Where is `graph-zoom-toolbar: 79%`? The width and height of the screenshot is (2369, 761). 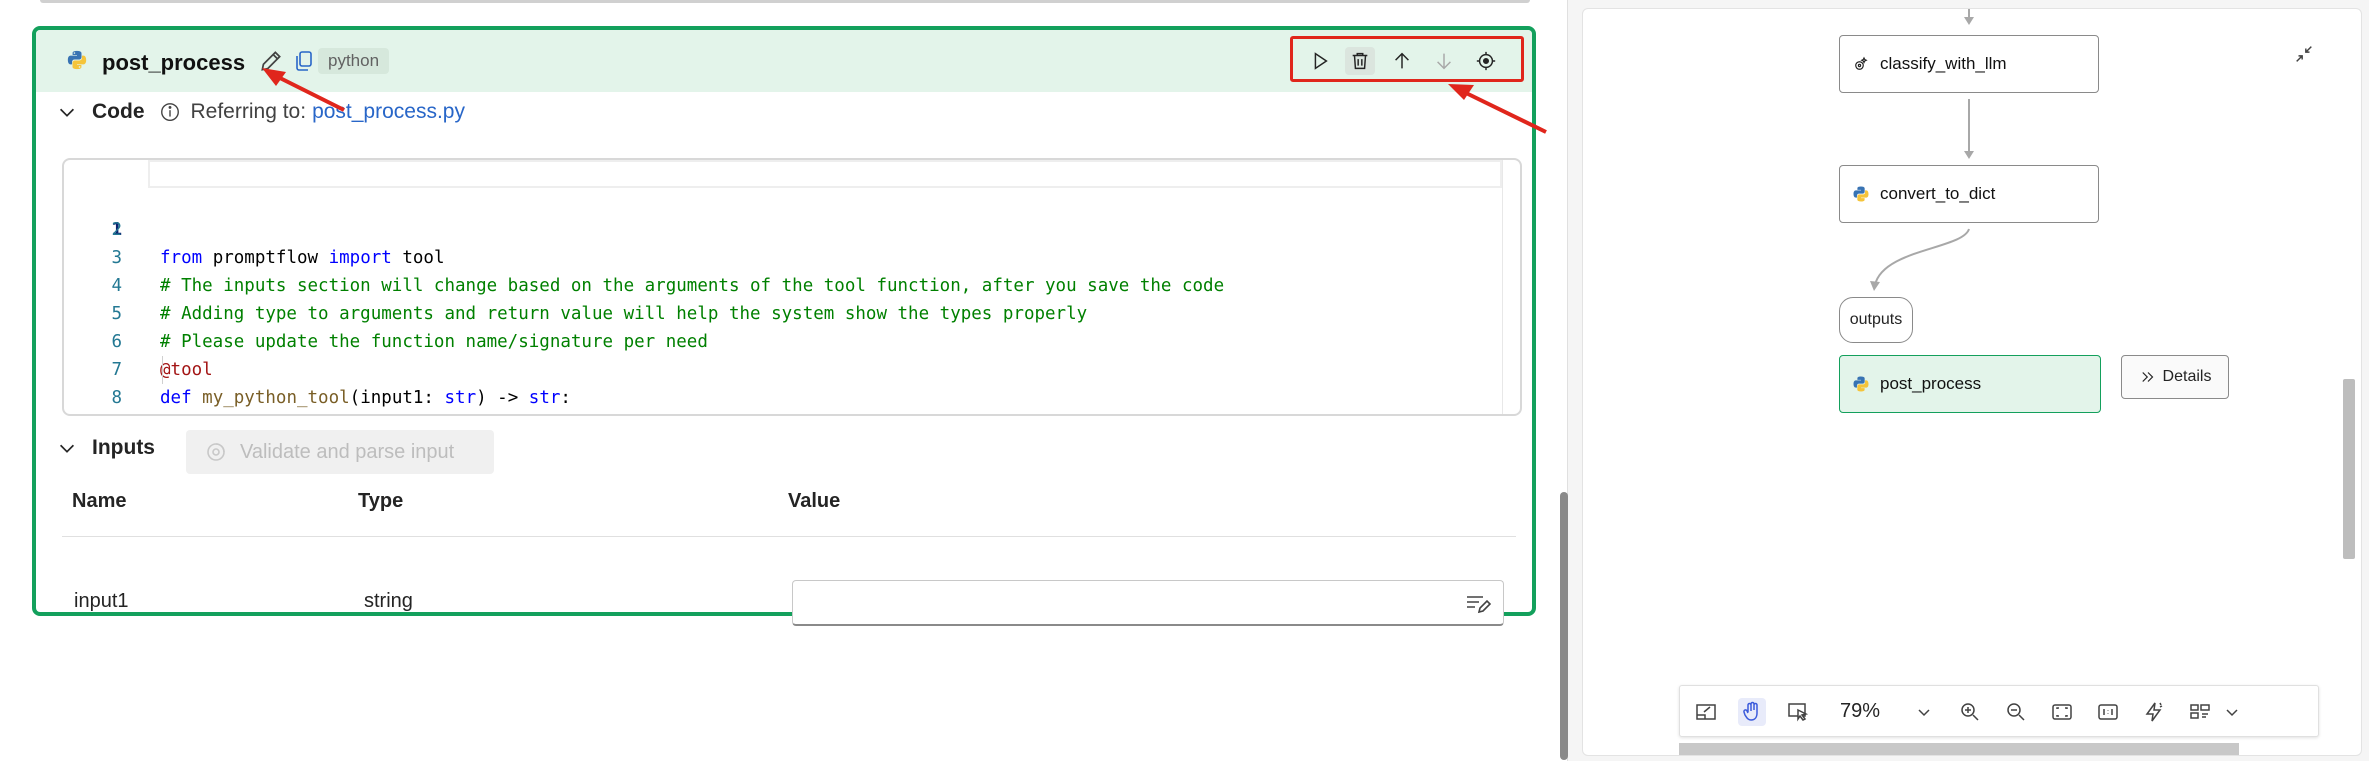
graph-zoom-toolbar: 79% is located at coordinates (1999, 711).